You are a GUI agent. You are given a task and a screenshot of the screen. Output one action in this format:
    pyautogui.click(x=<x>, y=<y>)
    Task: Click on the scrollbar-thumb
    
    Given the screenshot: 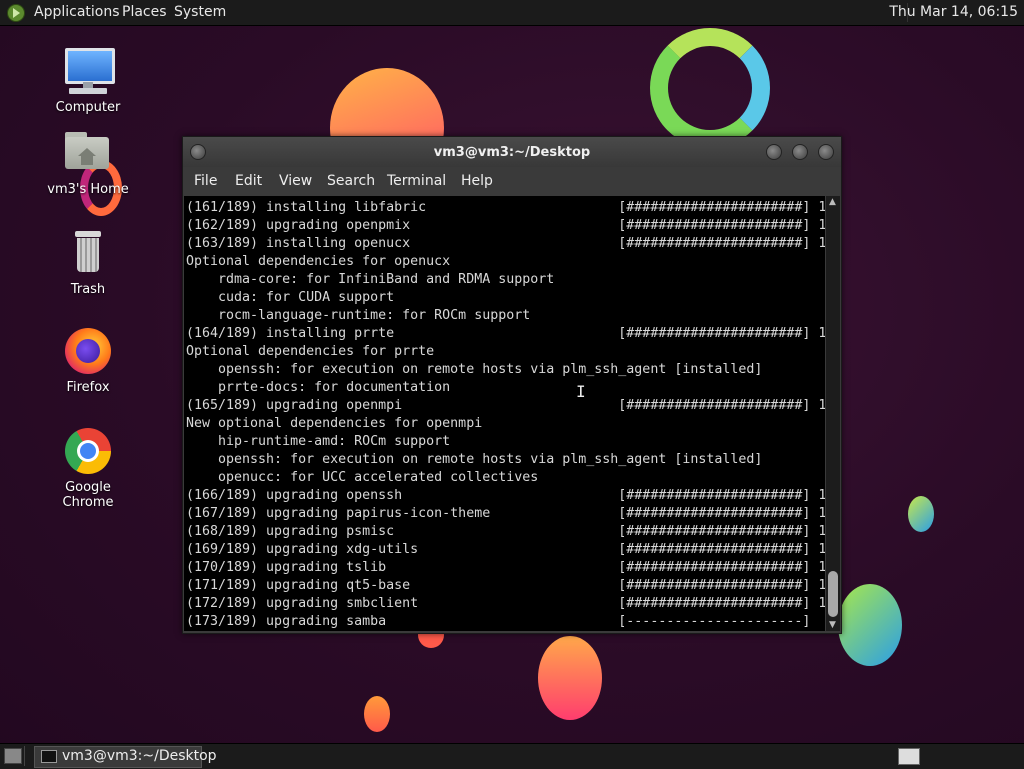 What is the action you would take?
    pyautogui.click(x=833, y=594)
    